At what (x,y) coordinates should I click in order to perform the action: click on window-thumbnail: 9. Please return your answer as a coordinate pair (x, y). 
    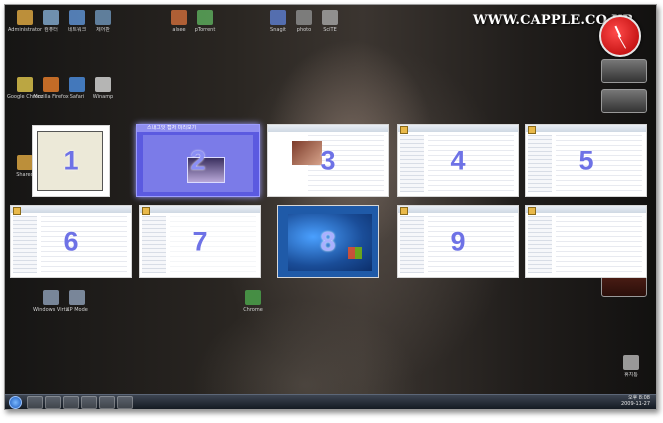
    Looking at the image, I should click on (458, 241).